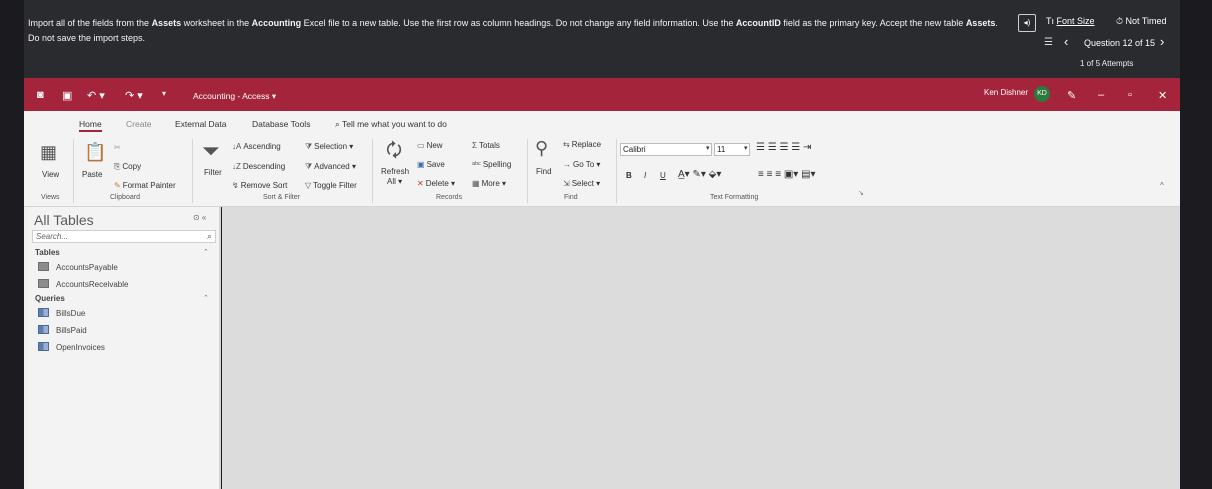 This screenshot has height=489, width=1212. Describe the element at coordinates (431, 164) in the screenshot. I see `save-record-button: ▣ Save` at that location.